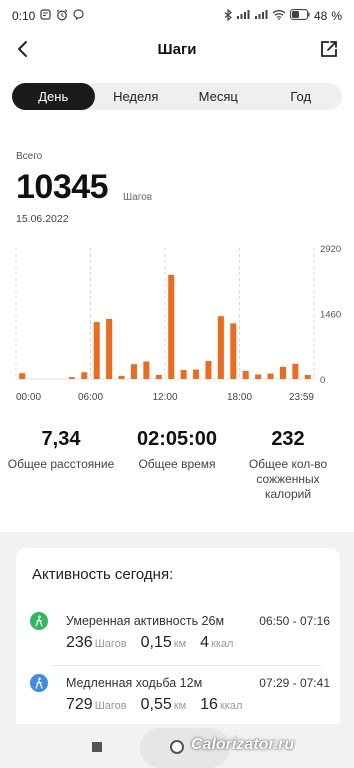 This screenshot has height=768, width=354. What do you see at coordinates (61, 464) in the screenshot?
I see `stat-distance-label: Общее расстояние` at bounding box center [61, 464].